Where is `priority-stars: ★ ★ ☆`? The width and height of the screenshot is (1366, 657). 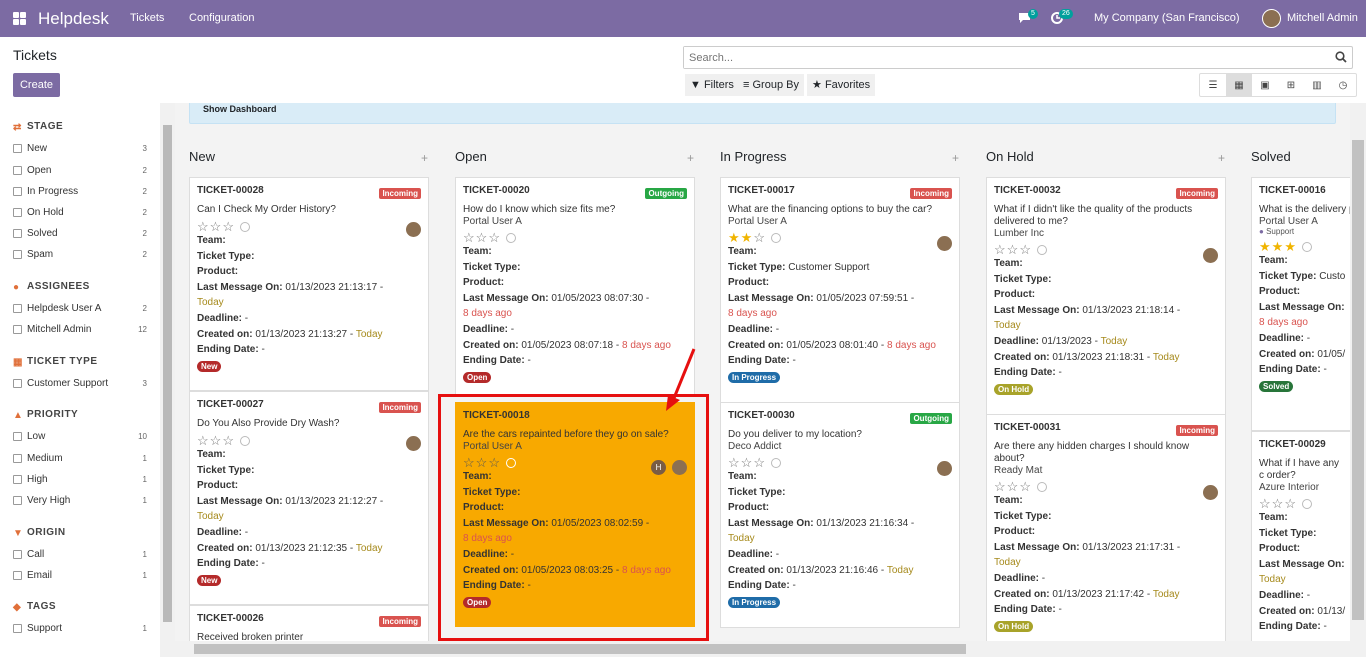 priority-stars: ★ ★ ☆ is located at coordinates (840, 237).